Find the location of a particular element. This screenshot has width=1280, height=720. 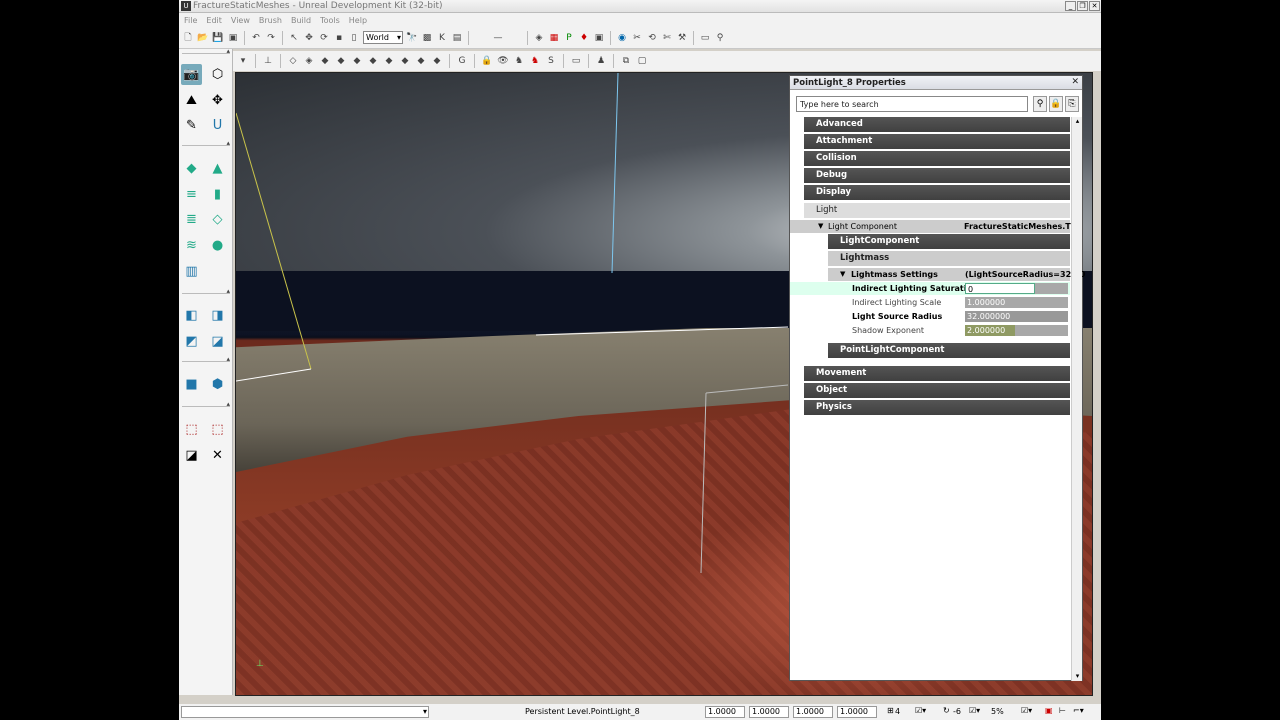

paint-mode-icon: ✎ is located at coordinates (191, 125).